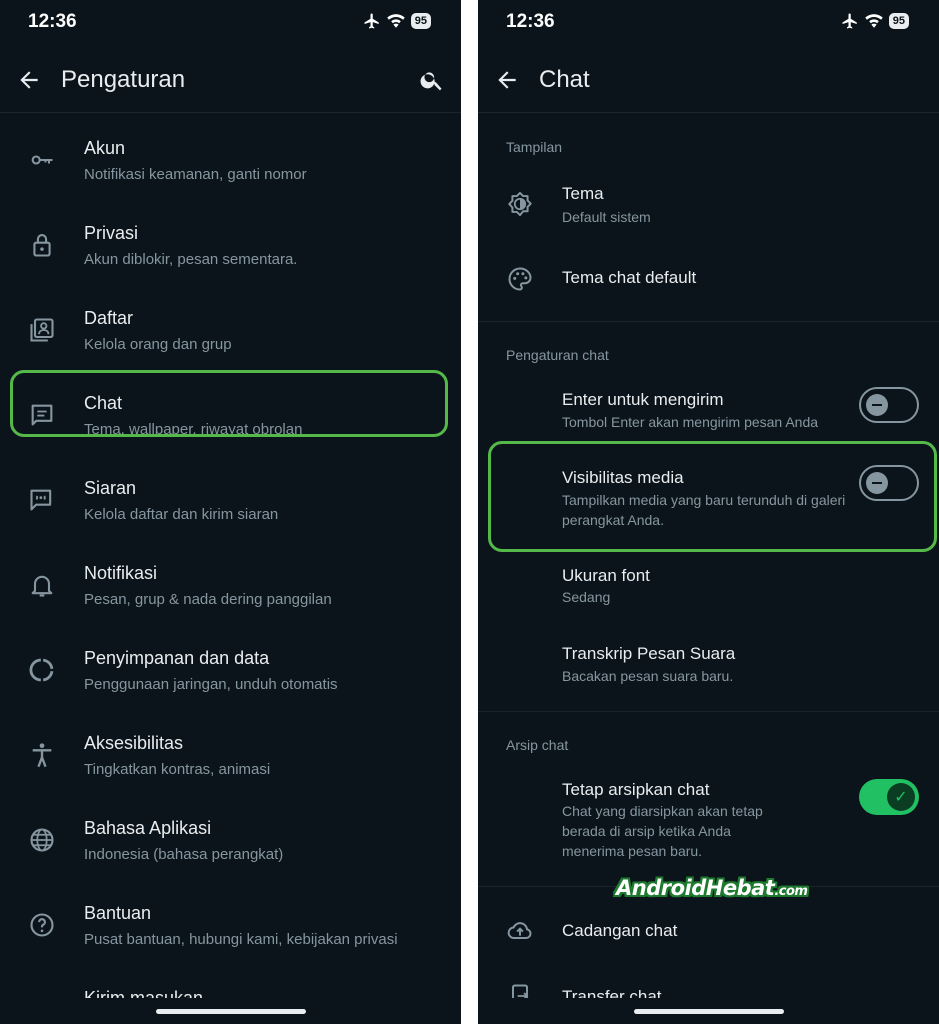  Describe the element at coordinates (230, 249) in the screenshot. I see `settings-item-privacy: Privasi Akun diblokir, pesan sementara.` at that location.